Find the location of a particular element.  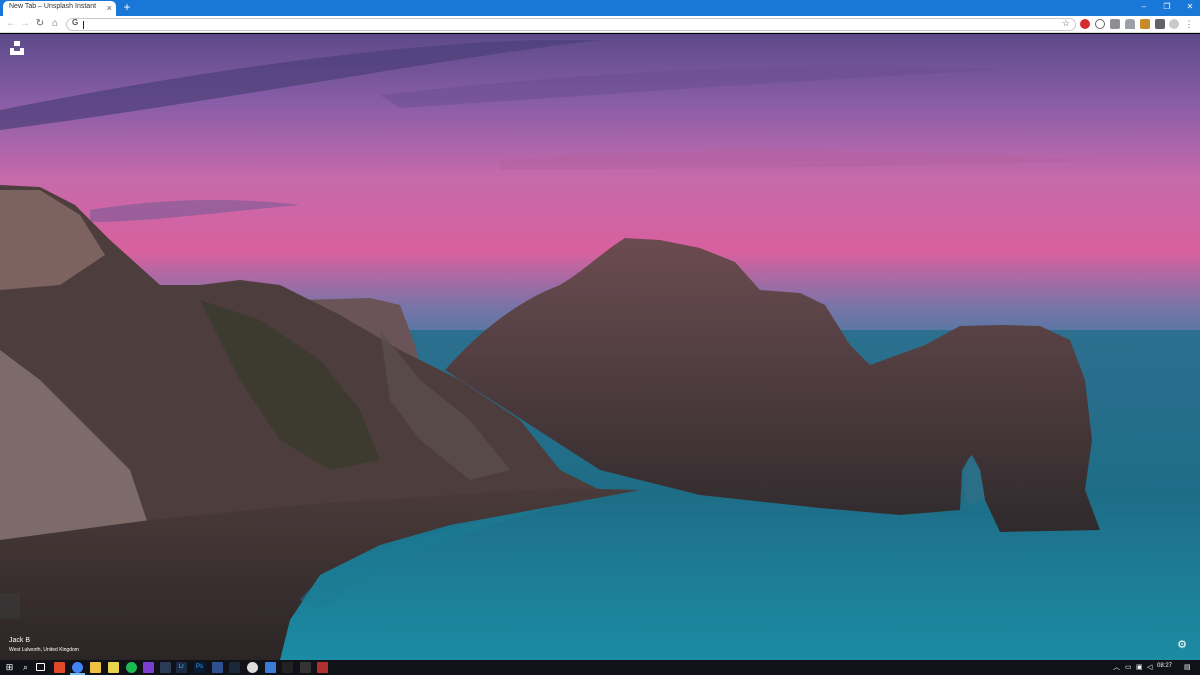

profile-avatar is located at coordinates (1174, 24).